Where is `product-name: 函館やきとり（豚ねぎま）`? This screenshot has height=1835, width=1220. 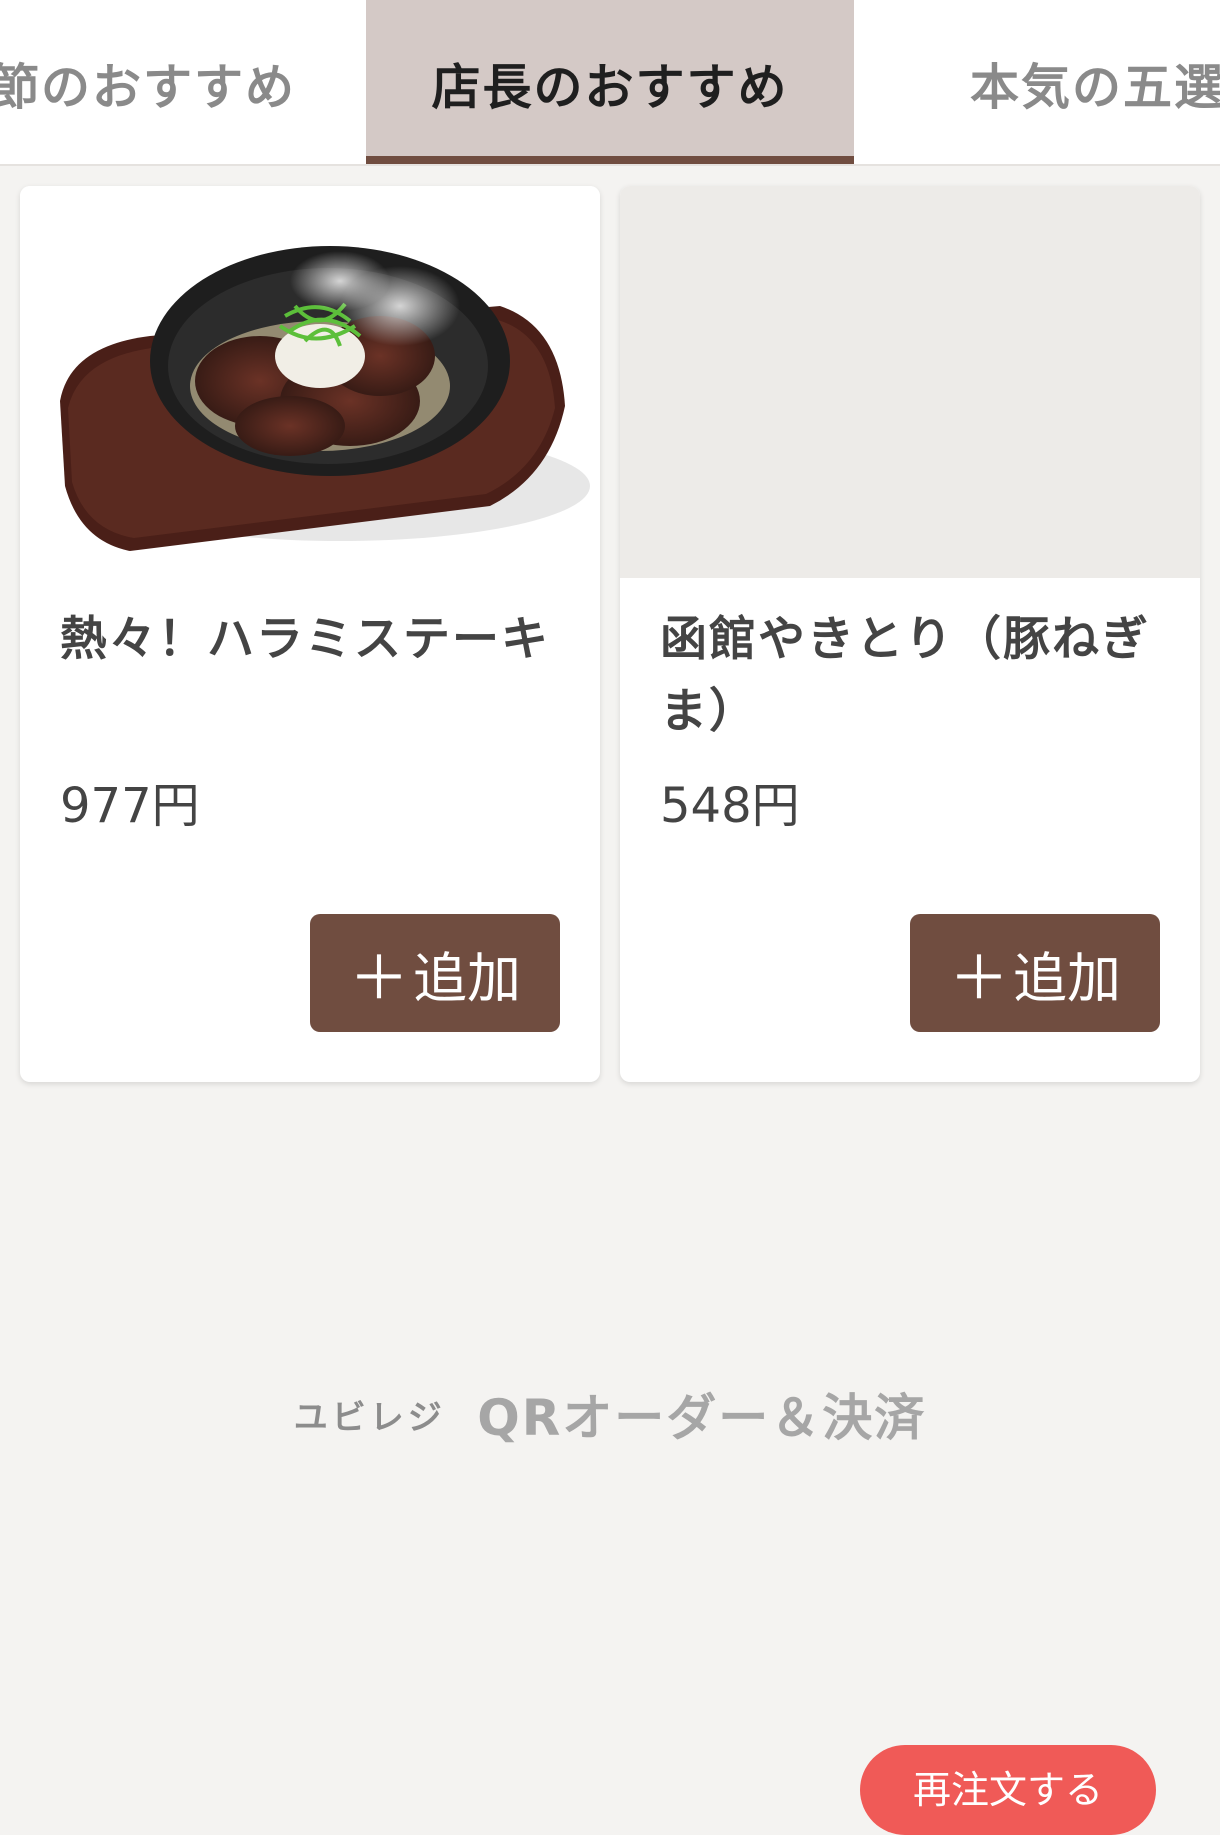 product-name: 函館やきとり（豚ねぎま） is located at coordinates (905, 675).